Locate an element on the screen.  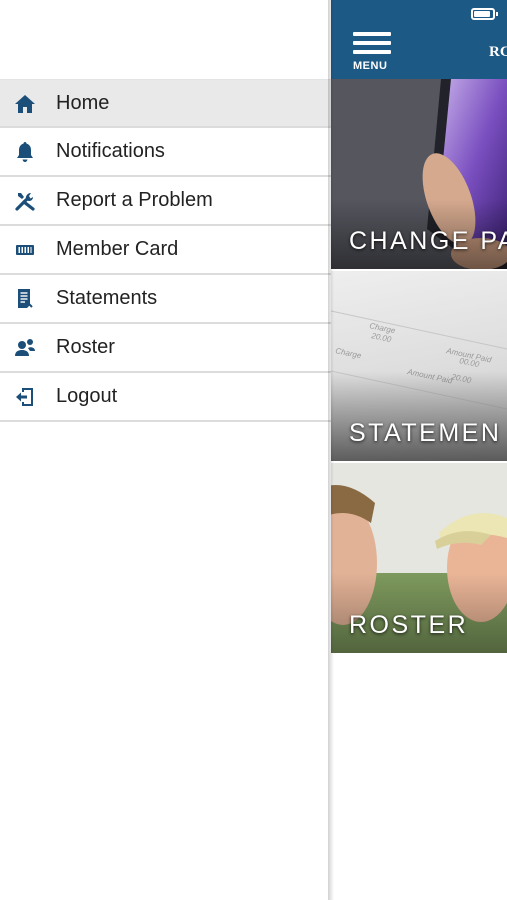
drawer-item-notifications: Notifications is located at coordinates (165, 152).